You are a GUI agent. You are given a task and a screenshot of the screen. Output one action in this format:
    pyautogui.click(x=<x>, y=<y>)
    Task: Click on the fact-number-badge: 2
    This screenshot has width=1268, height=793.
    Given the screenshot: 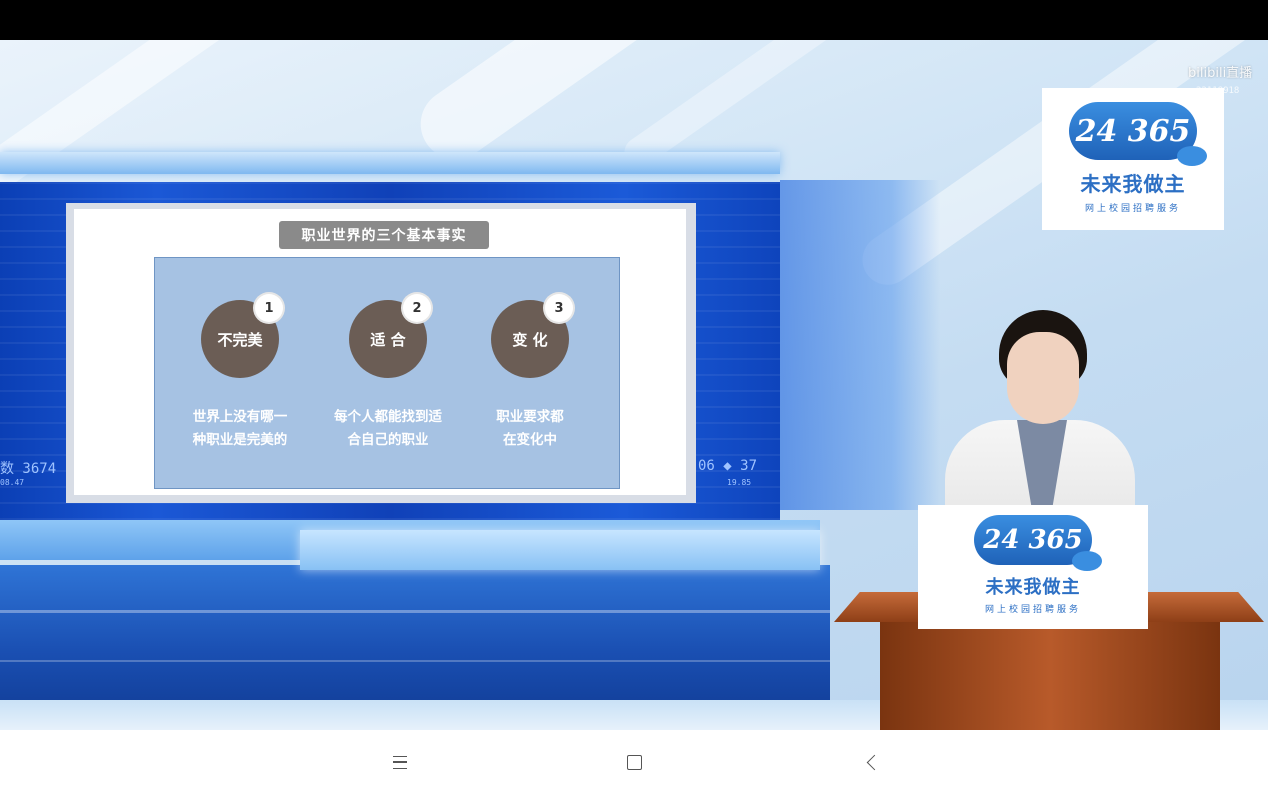 What is the action you would take?
    pyautogui.click(x=417, y=308)
    